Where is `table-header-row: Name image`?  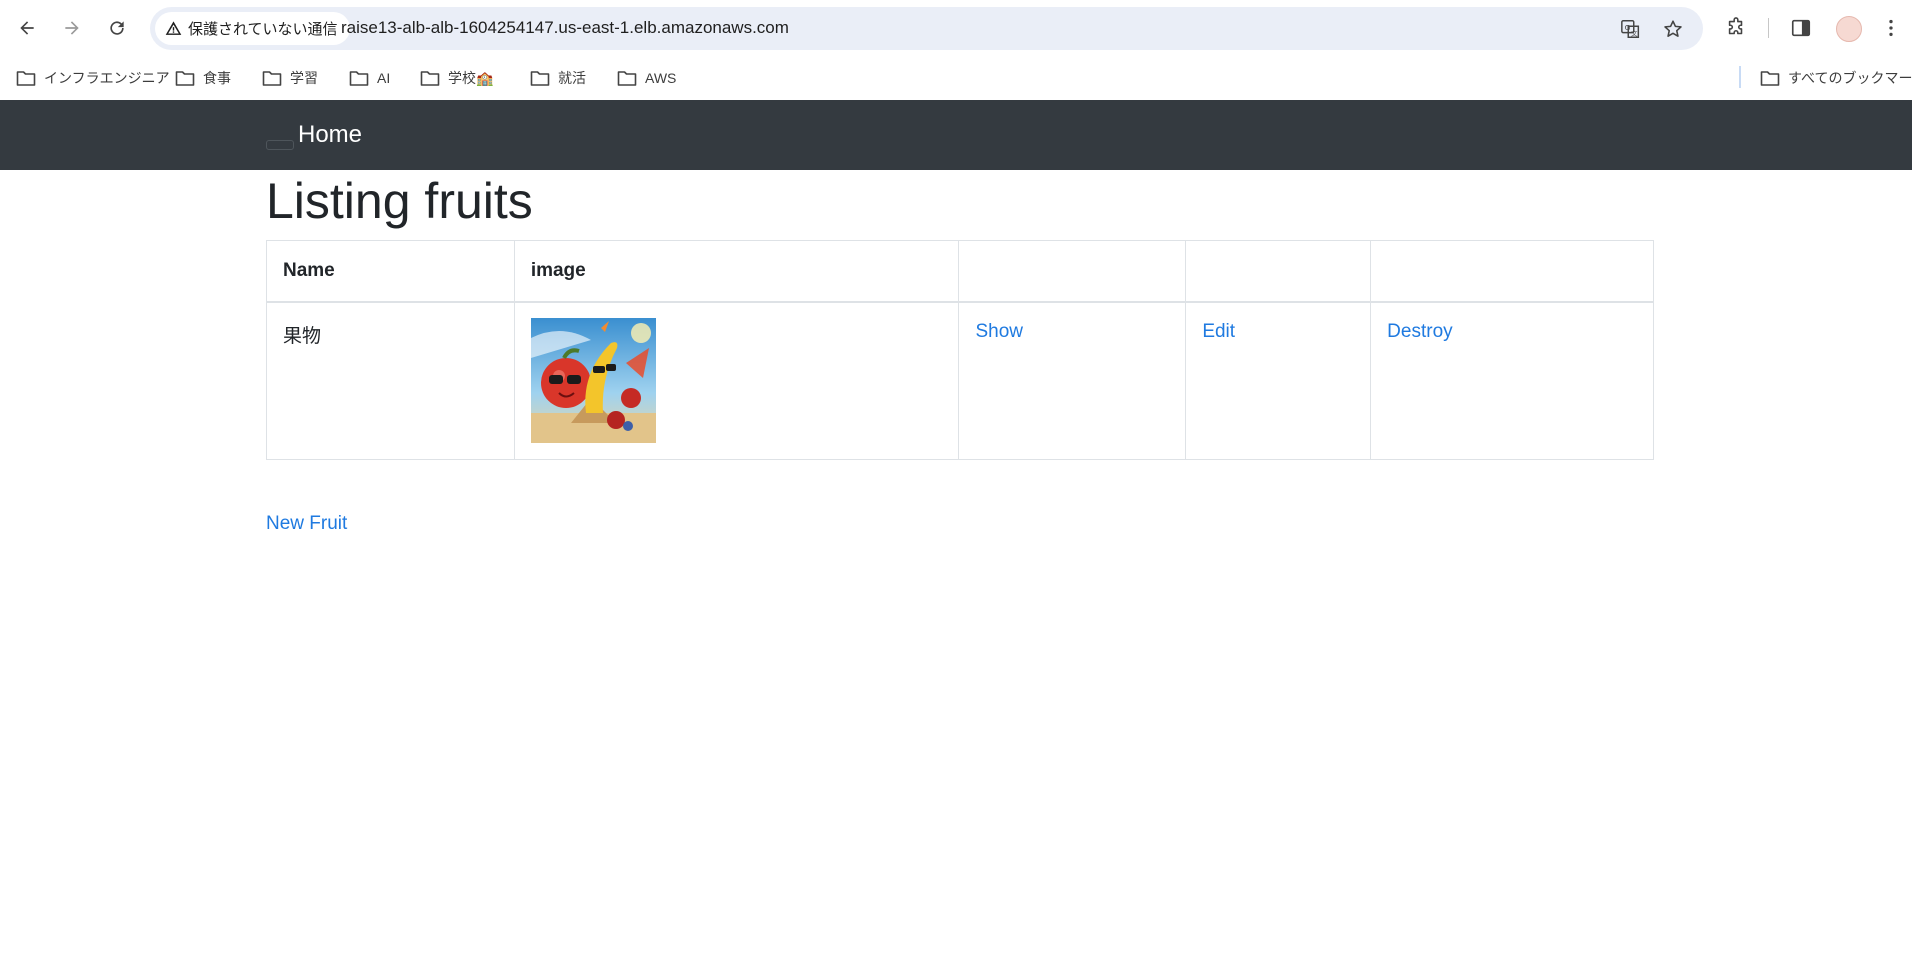
table-header-row: Name image is located at coordinates (960, 271).